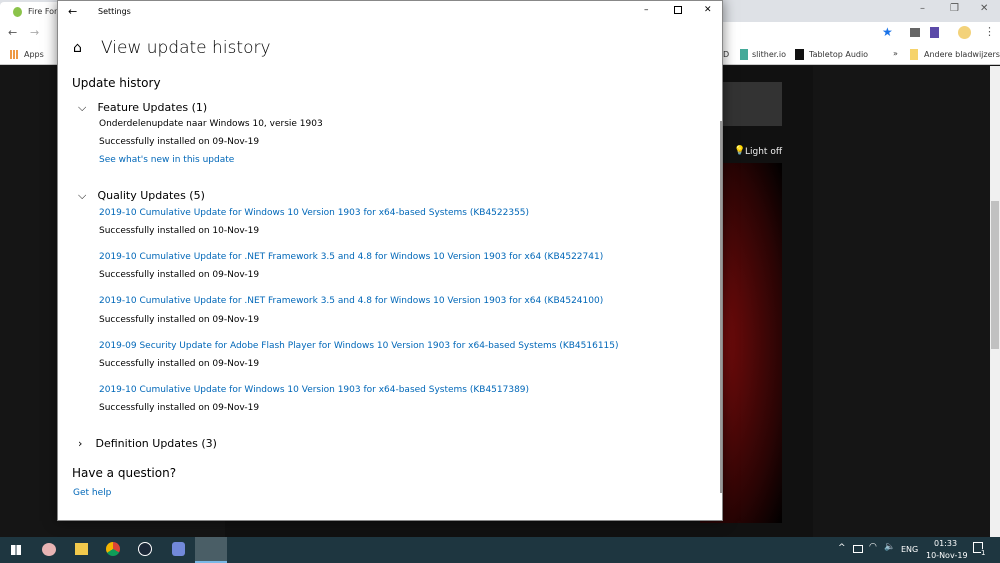 The image size is (1000, 563). Describe the element at coordinates (962, 54) in the screenshot. I see `bookmark-other: Andere bladwijzers` at that location.